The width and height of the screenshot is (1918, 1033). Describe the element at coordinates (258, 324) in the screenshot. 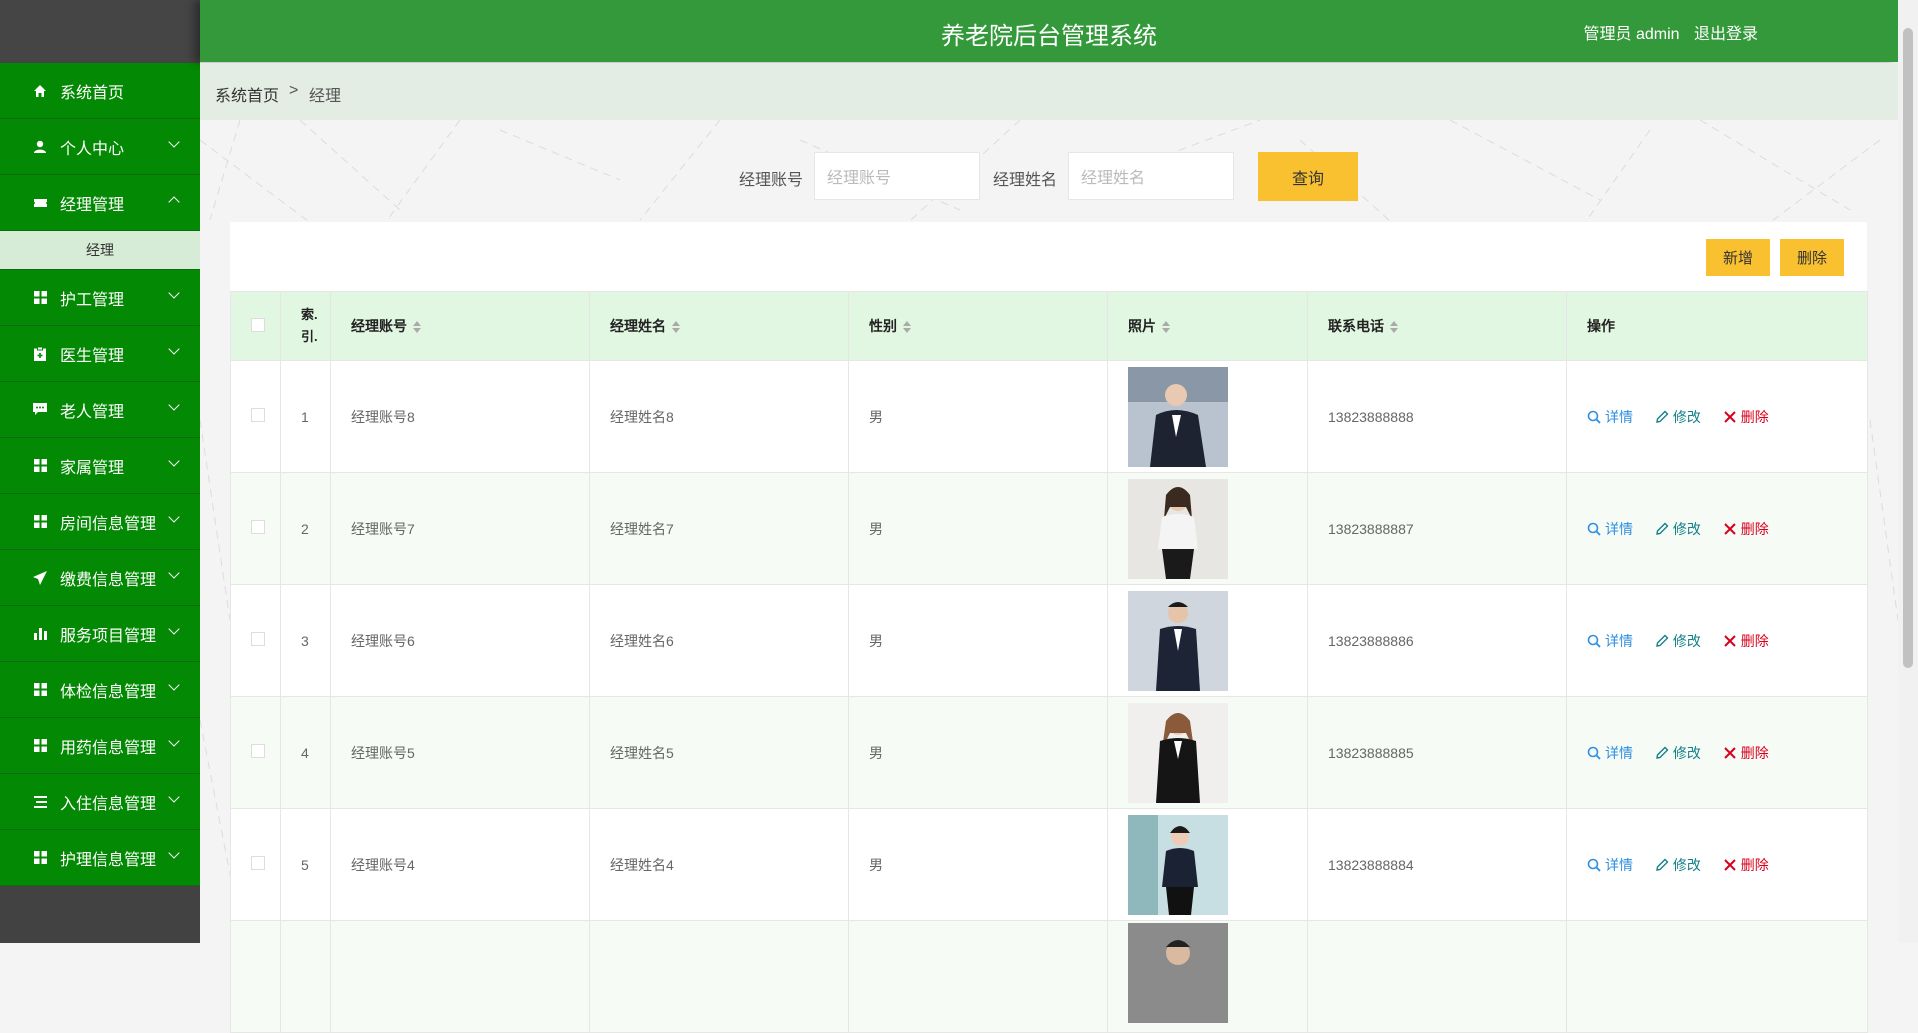

I see `select-all-checkbox` at that location.